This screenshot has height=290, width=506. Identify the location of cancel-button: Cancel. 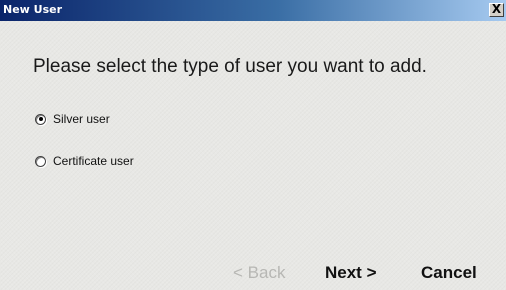
(449, 273).